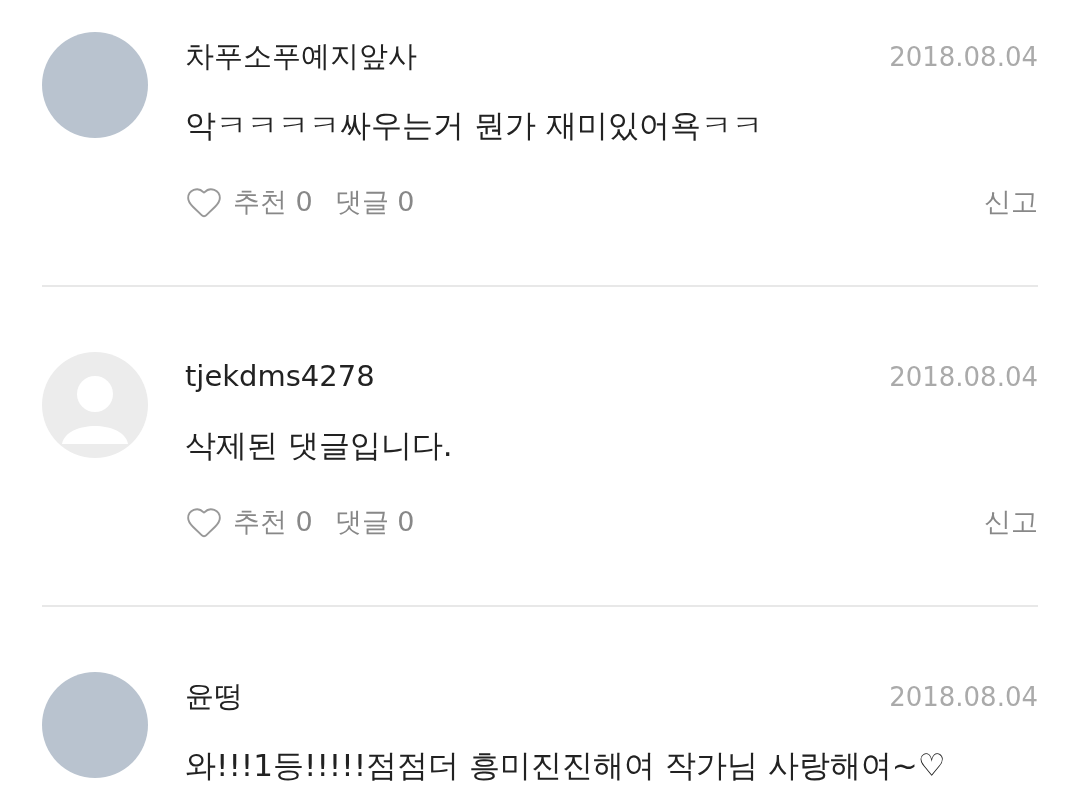 Image resolution: width=1080 pixels, height=810 pixels. What do you see at coordinates (474, 125) in the screenshot?
I see `comment-text: 악ㅋㅋㅋㅋ싸우는거 뭔가 재미있어욕ㅋㅋ` at bounding box center [474, 125].